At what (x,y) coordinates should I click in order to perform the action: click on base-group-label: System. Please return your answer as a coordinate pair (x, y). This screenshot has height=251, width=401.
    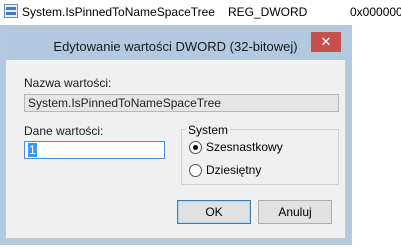
    Looking at the image, I should click on (208, 130).